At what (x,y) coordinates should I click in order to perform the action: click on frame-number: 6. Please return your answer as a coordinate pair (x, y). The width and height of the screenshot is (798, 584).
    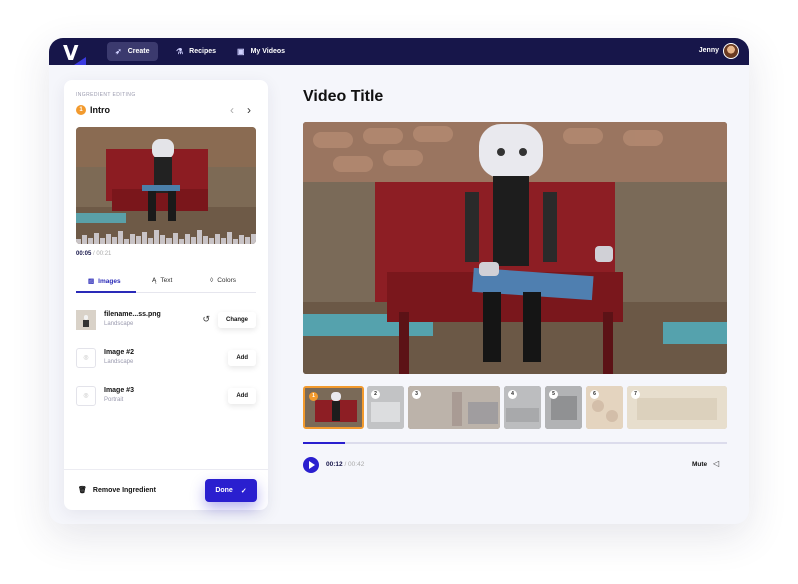
    Looking at the image, I should click on (594, 394).